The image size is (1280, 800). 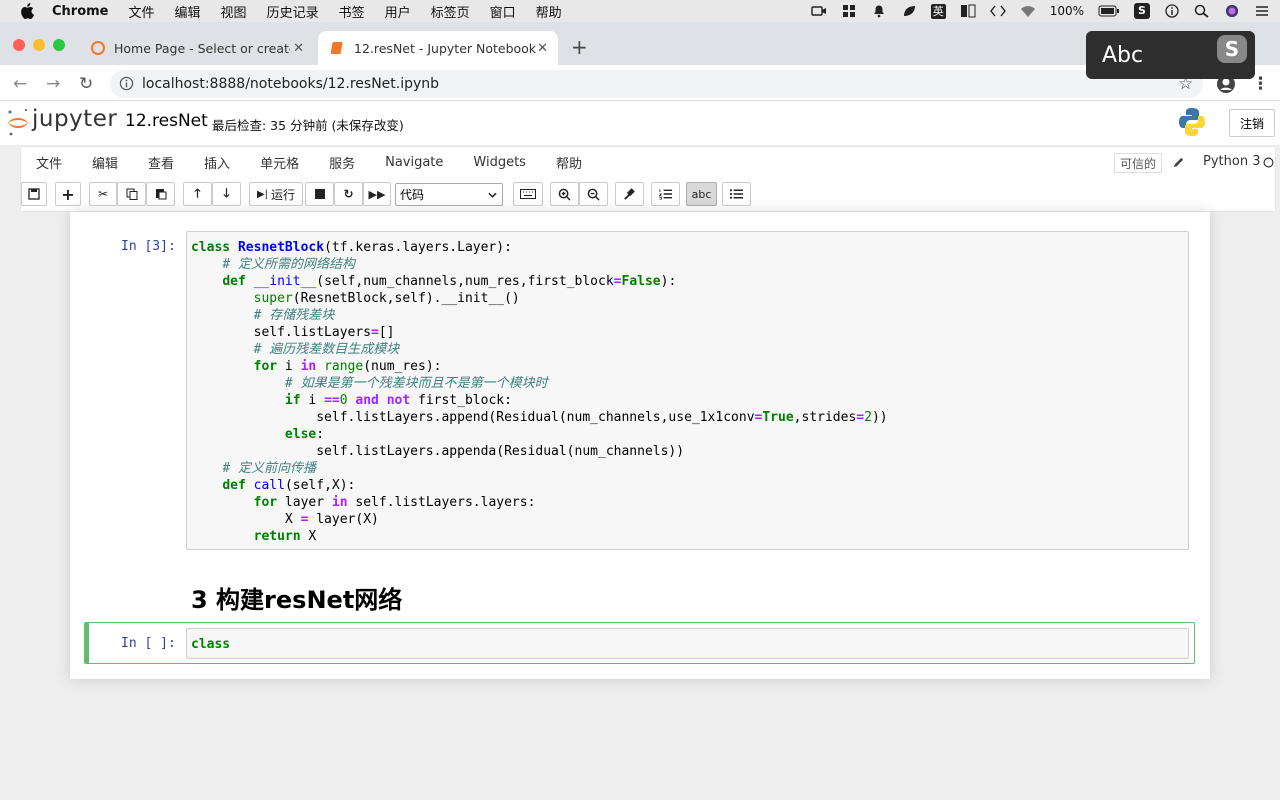 I want to click on empty-input-prompt: In [ ]:, so click(x=148, y=643).